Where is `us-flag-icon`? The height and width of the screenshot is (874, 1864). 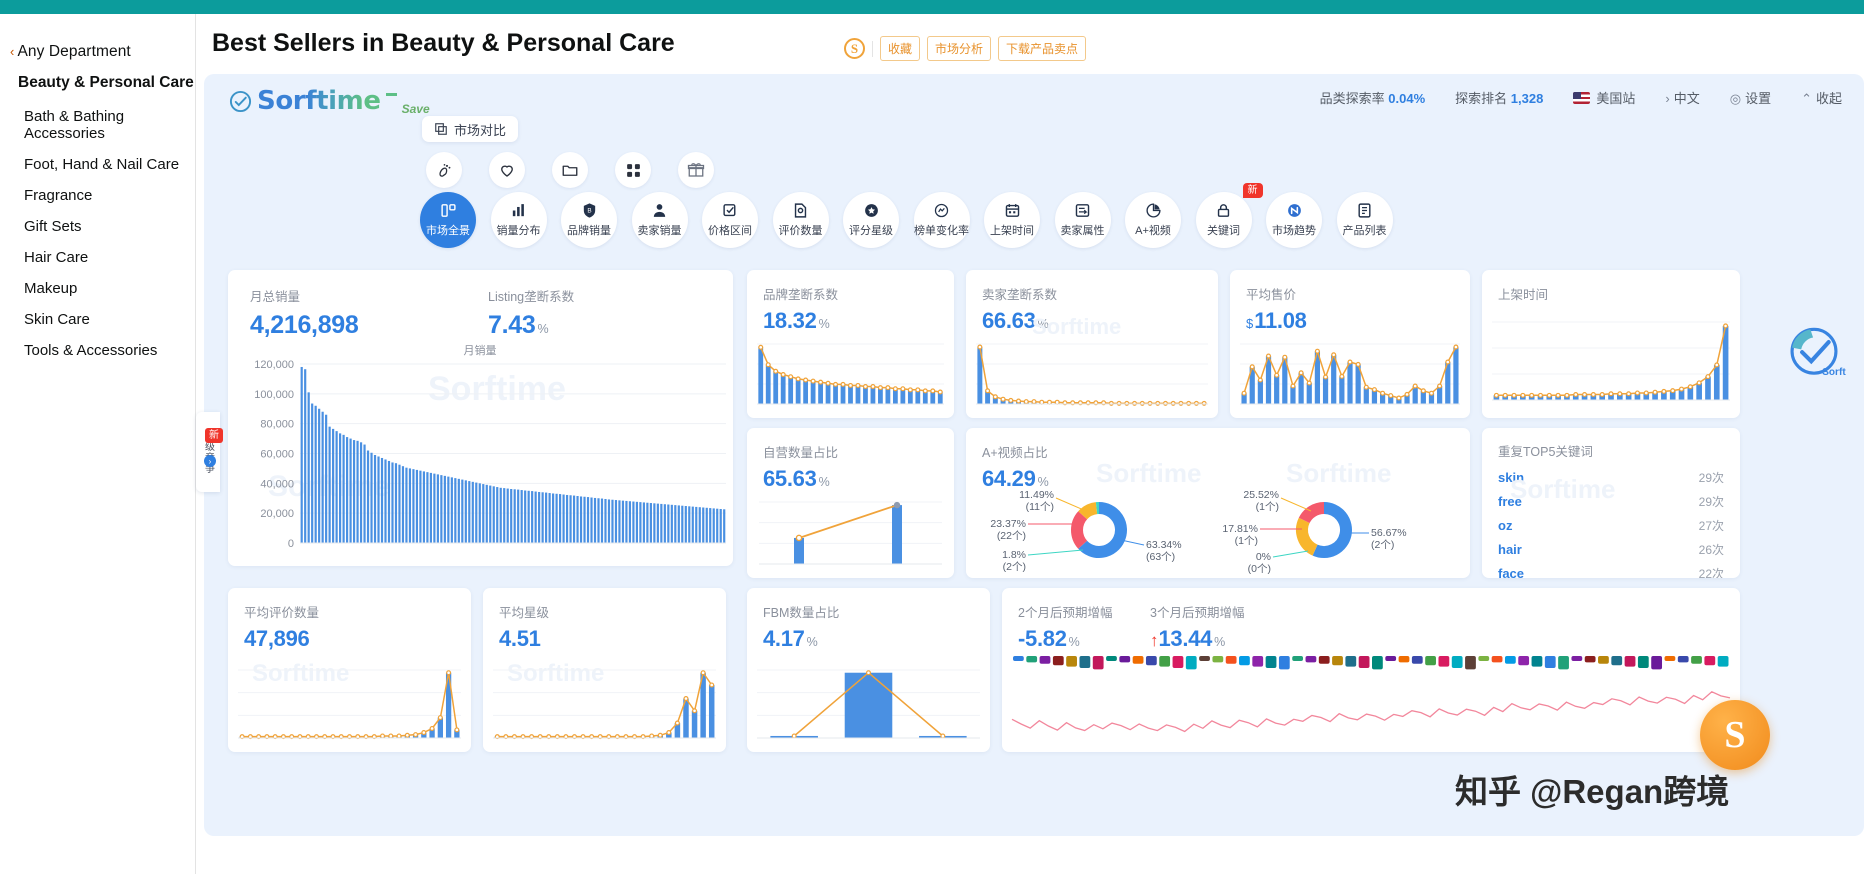
us-flag-icon is located at coordinates (1582, 98).